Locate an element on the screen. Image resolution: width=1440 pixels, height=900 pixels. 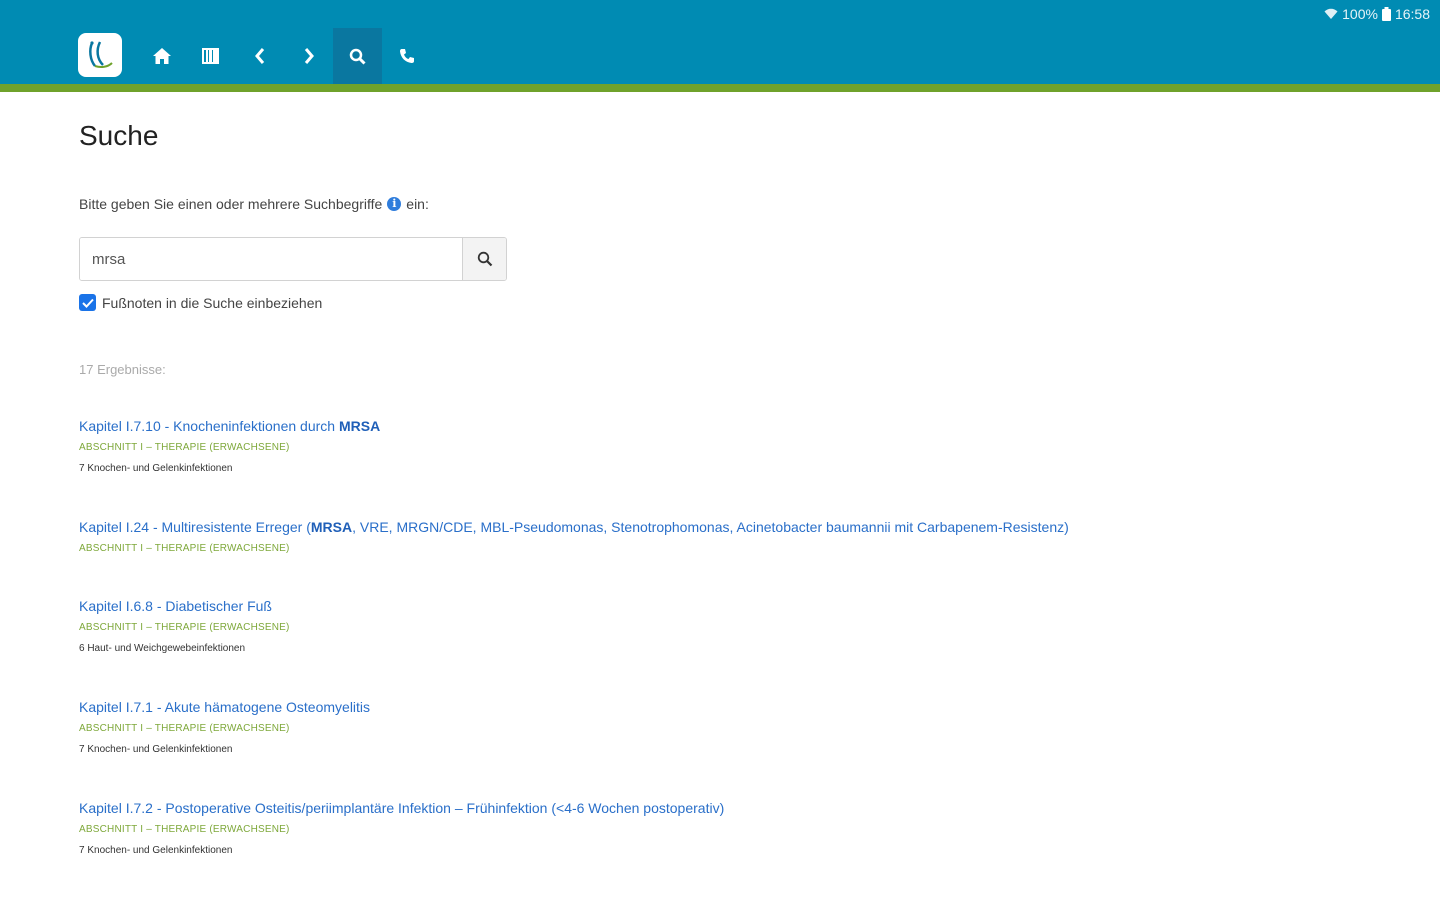
accent-divider is located at coordinates (720, 88).